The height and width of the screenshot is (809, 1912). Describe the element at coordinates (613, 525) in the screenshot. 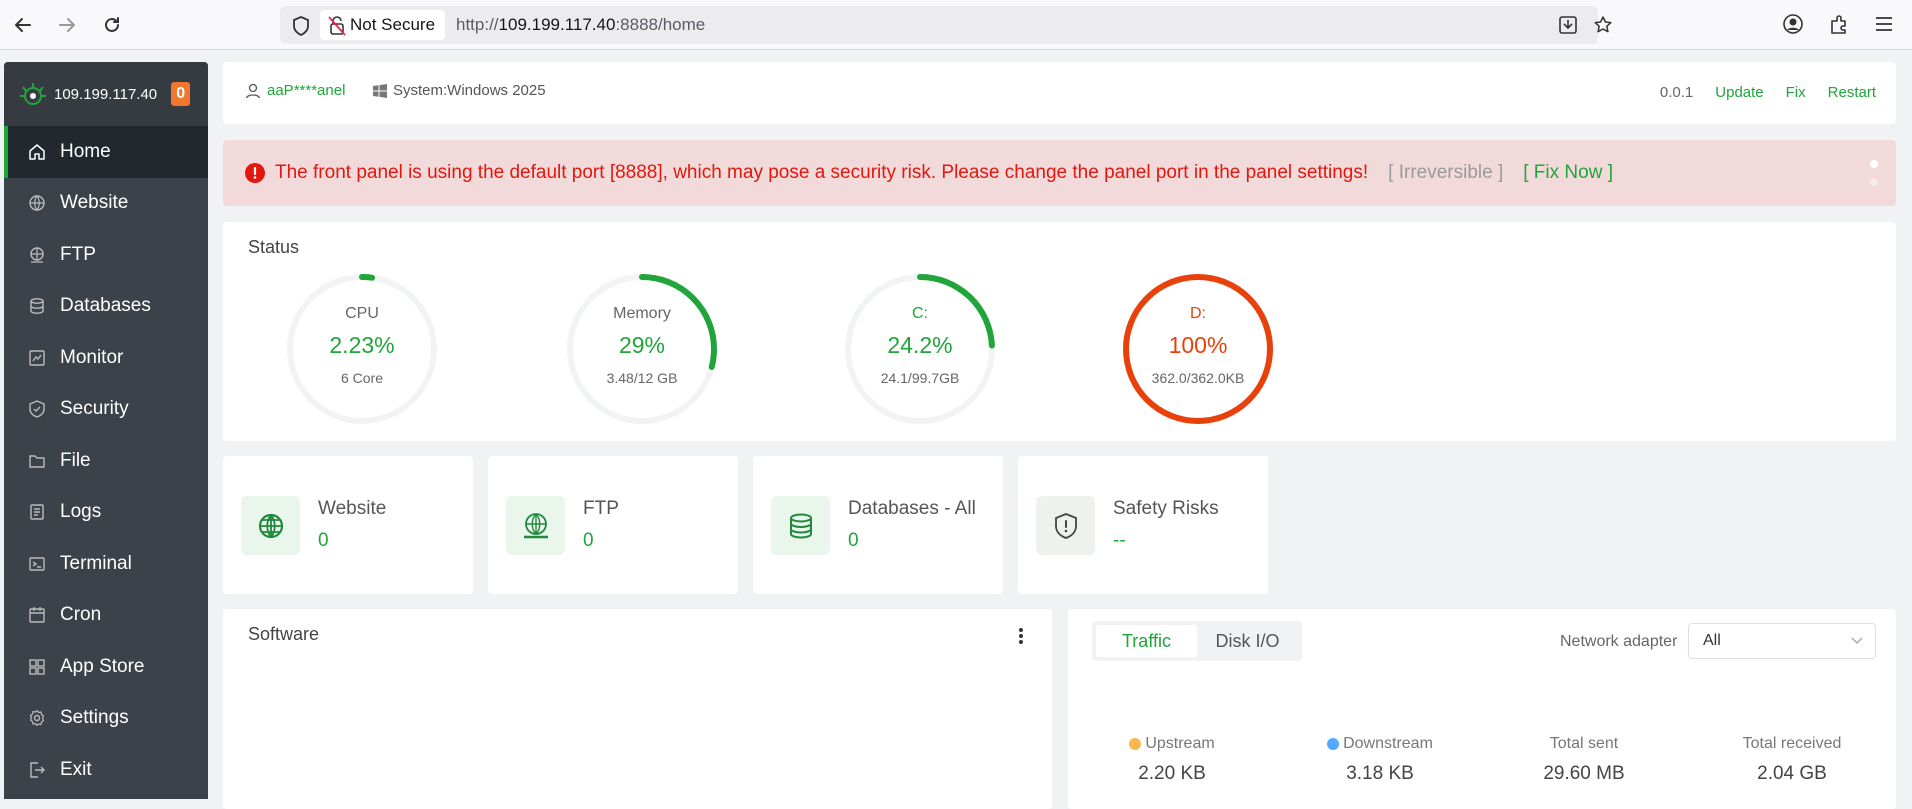

I see `overview-card-ftp: FTP 0` at that location.